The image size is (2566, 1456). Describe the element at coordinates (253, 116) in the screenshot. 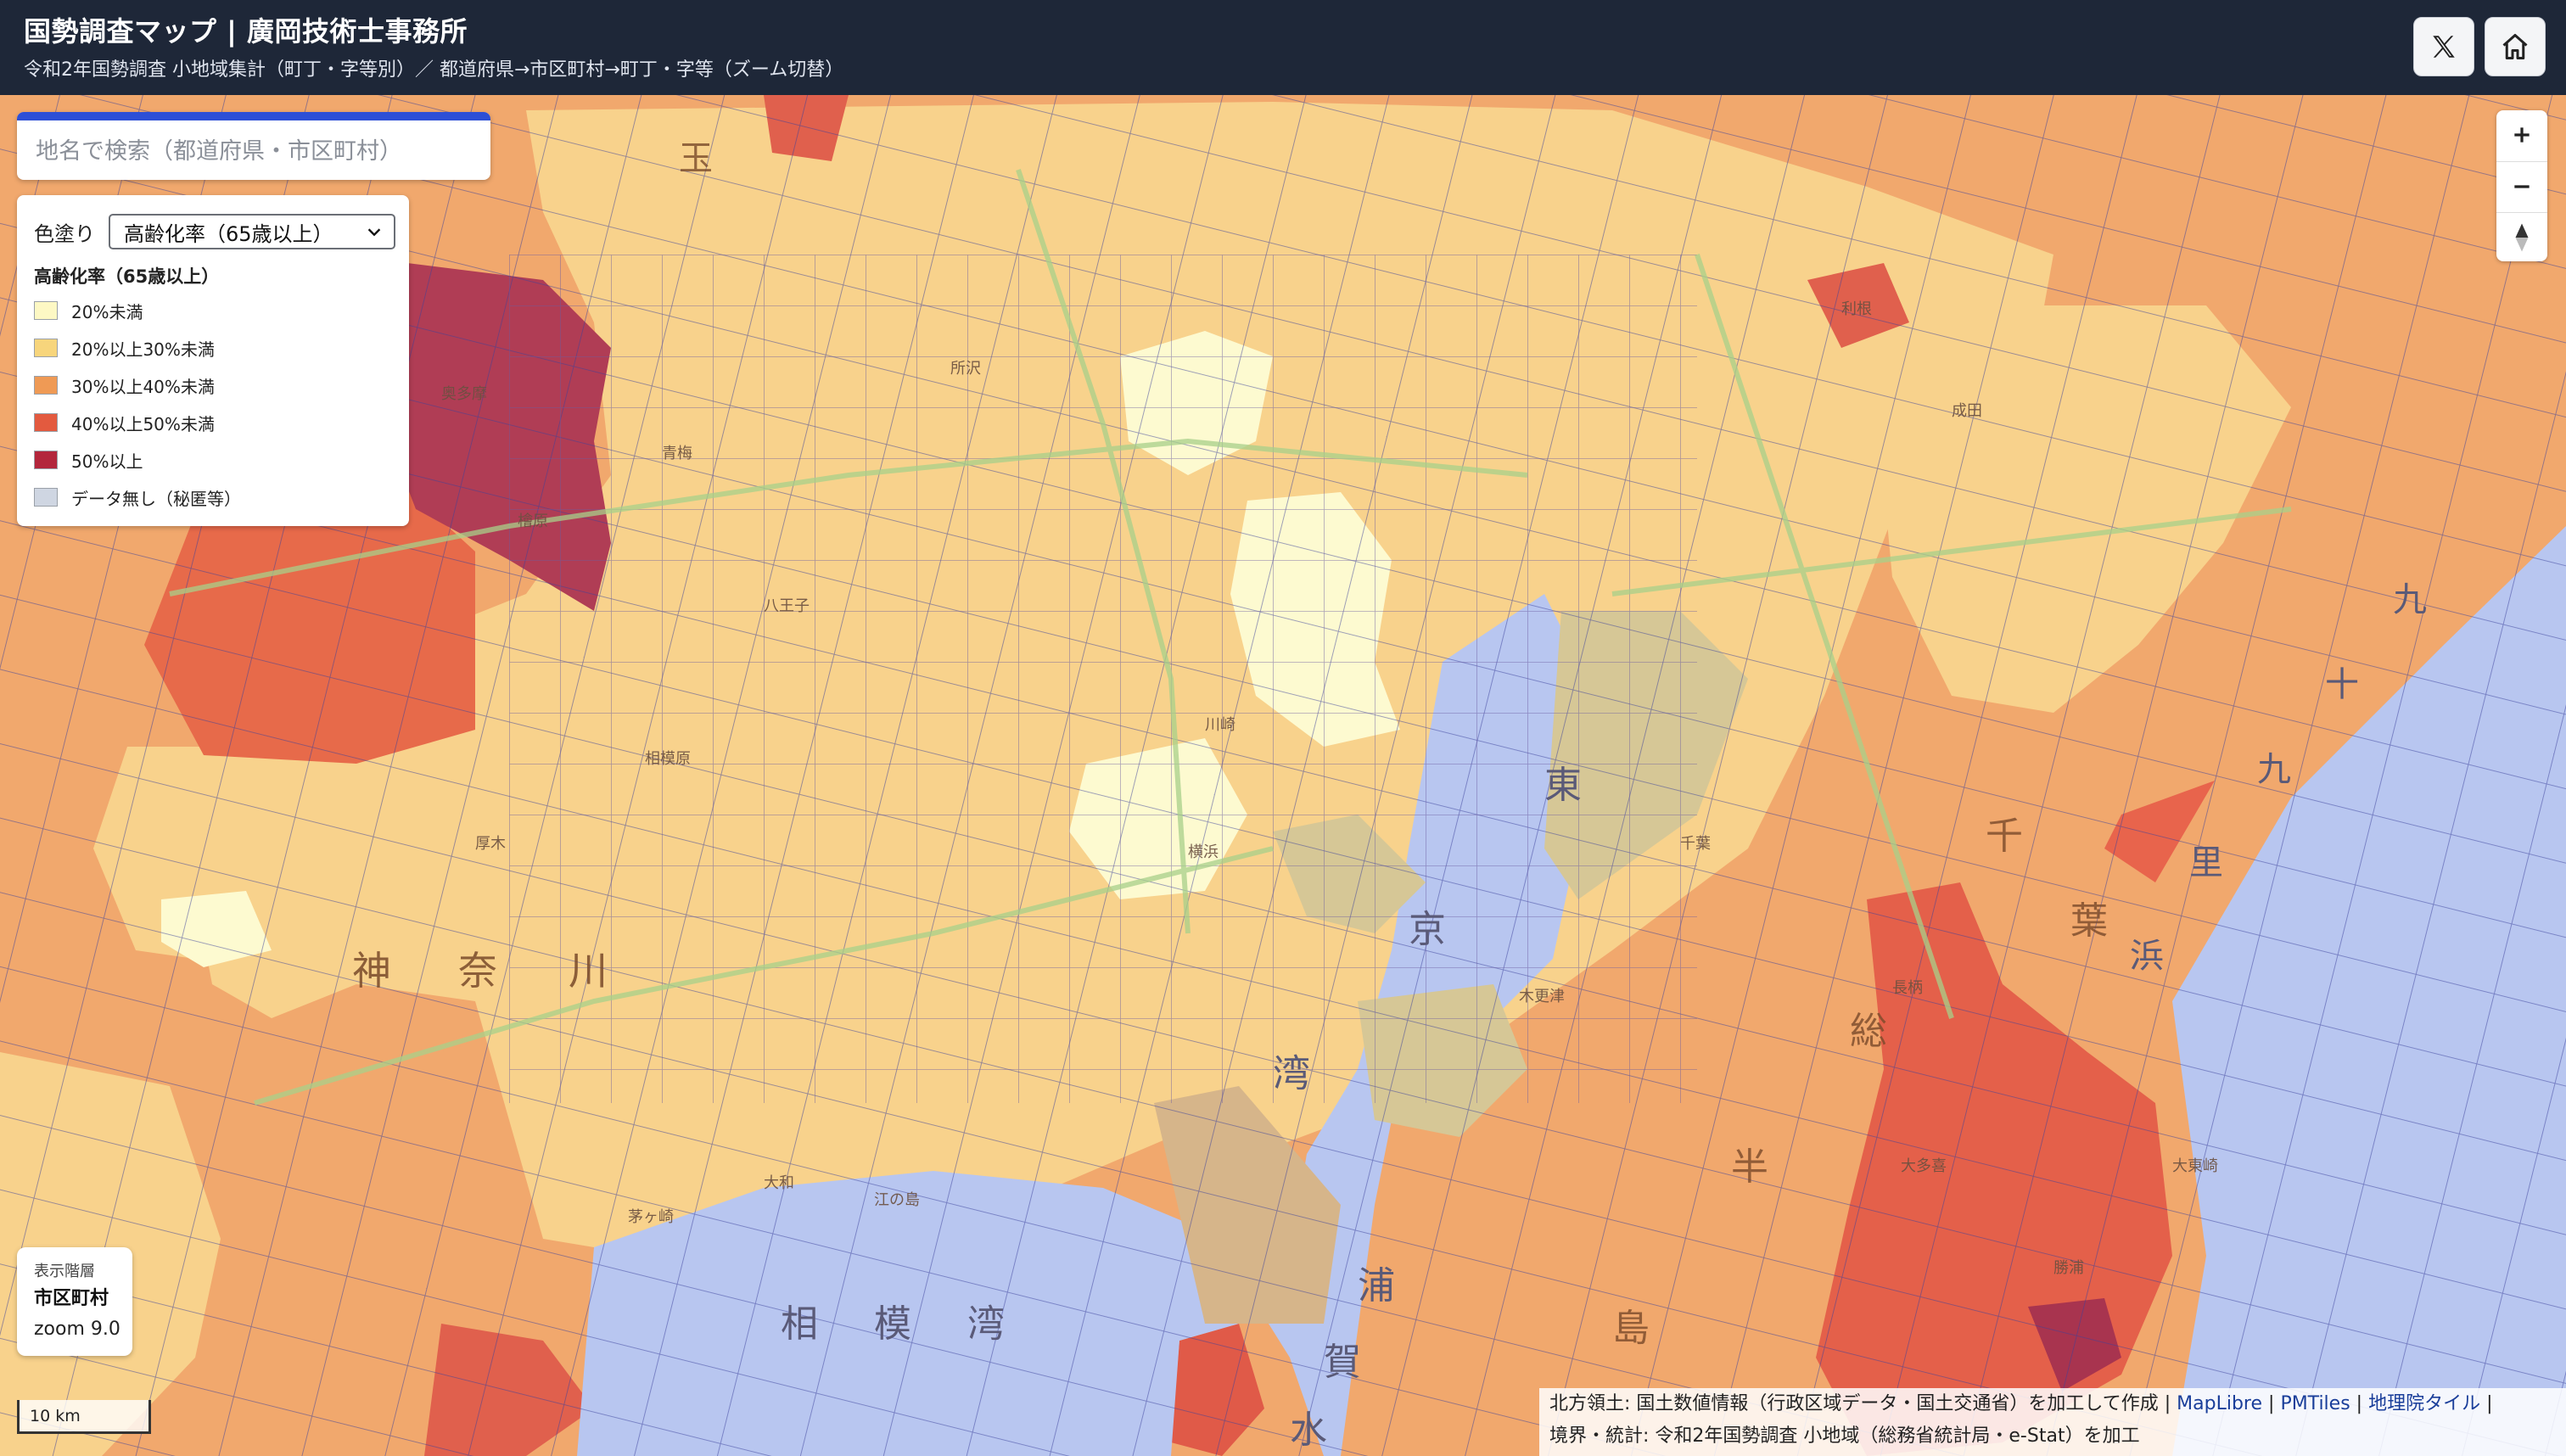

I see `search-accent-bar` at that location.